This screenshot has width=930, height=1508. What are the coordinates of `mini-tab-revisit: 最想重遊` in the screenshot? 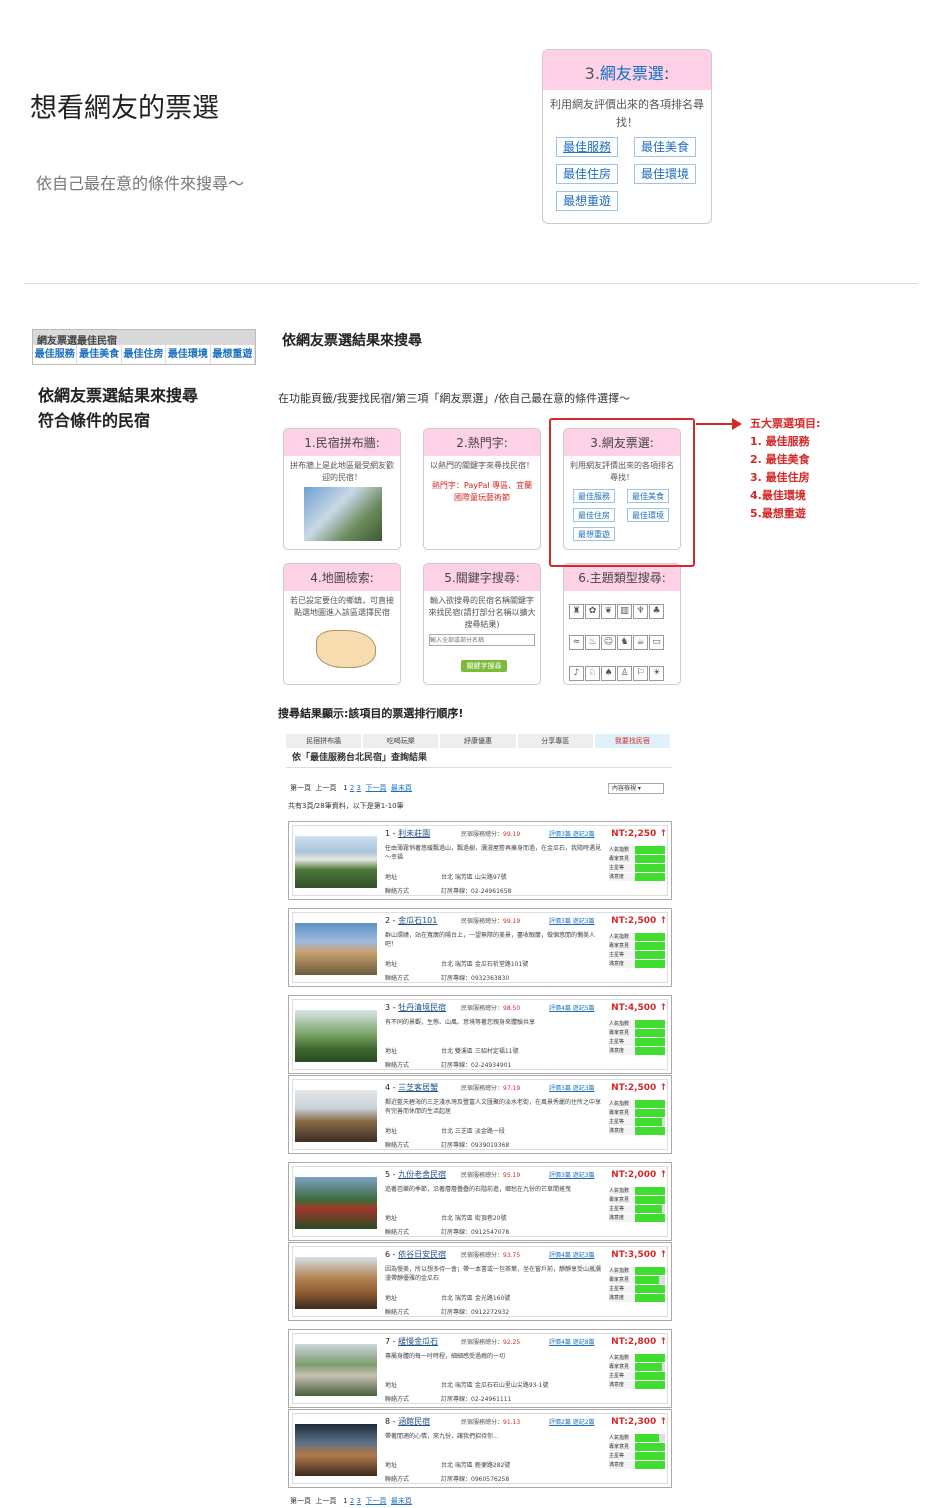 It's located at (233, 354).